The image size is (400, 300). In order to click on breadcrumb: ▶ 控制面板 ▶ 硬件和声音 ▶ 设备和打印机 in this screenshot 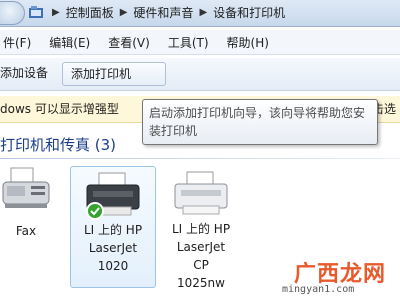, I will do `click(214, 12)`.